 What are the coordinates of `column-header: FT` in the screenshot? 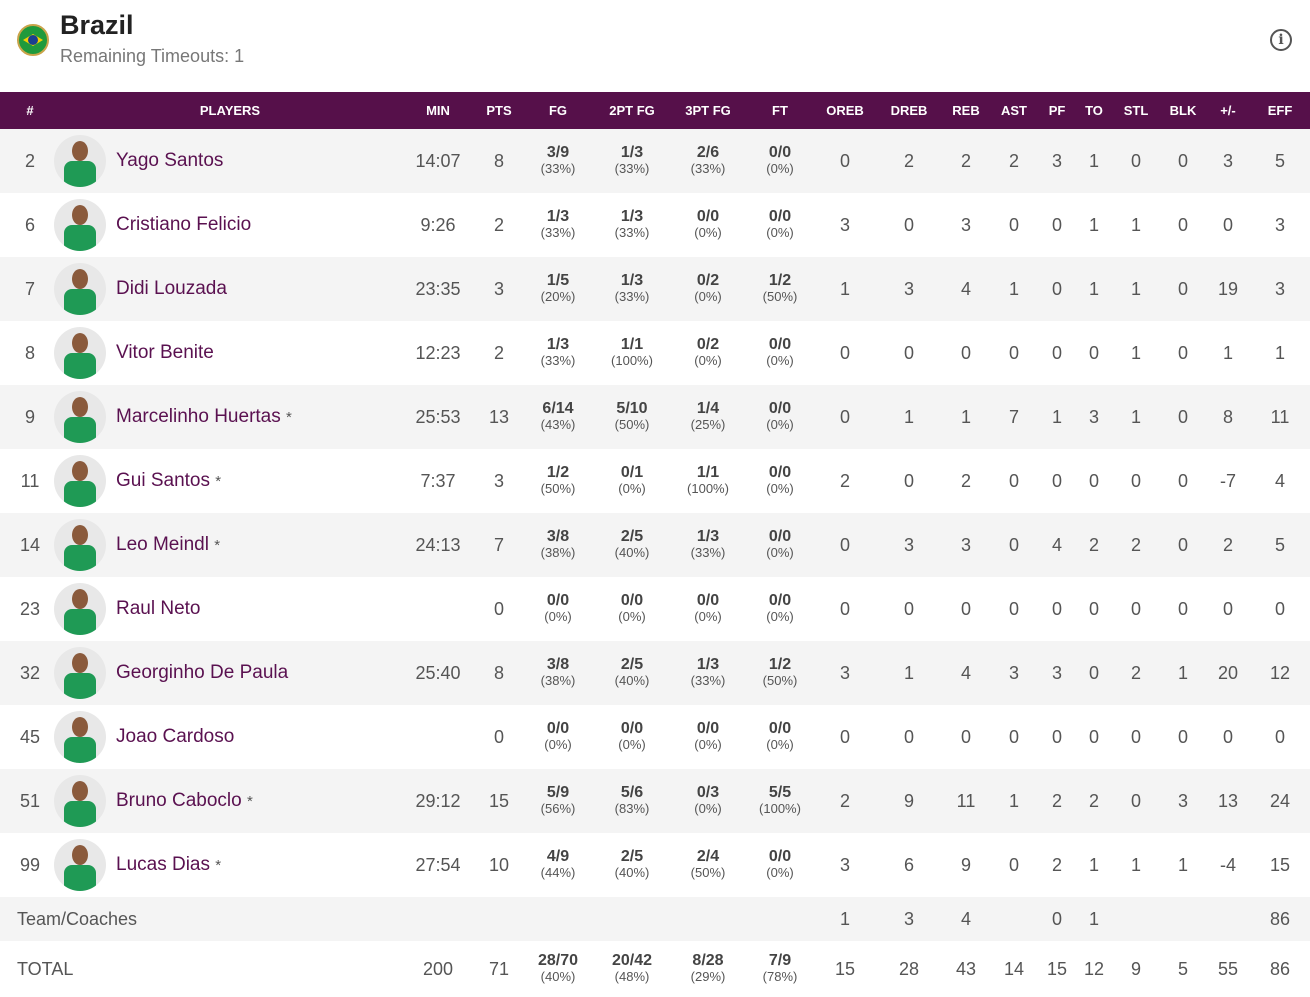 It's located at (780, 110).